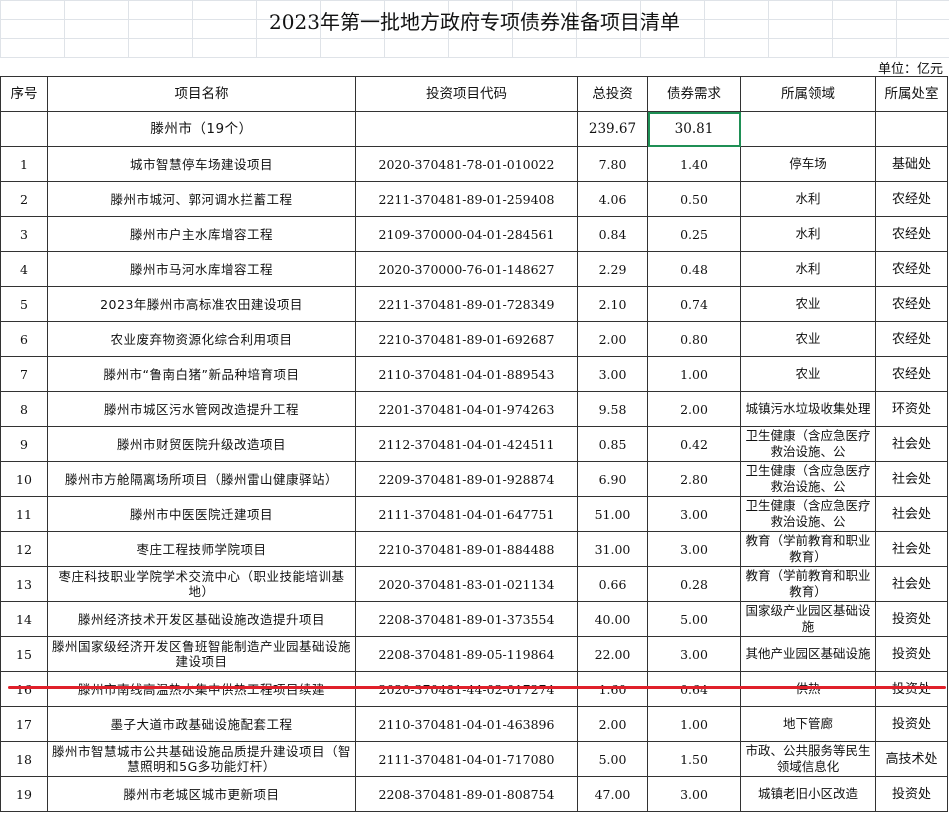  I want to click on bond-demand-cell: 0.80, so click(694, 339).